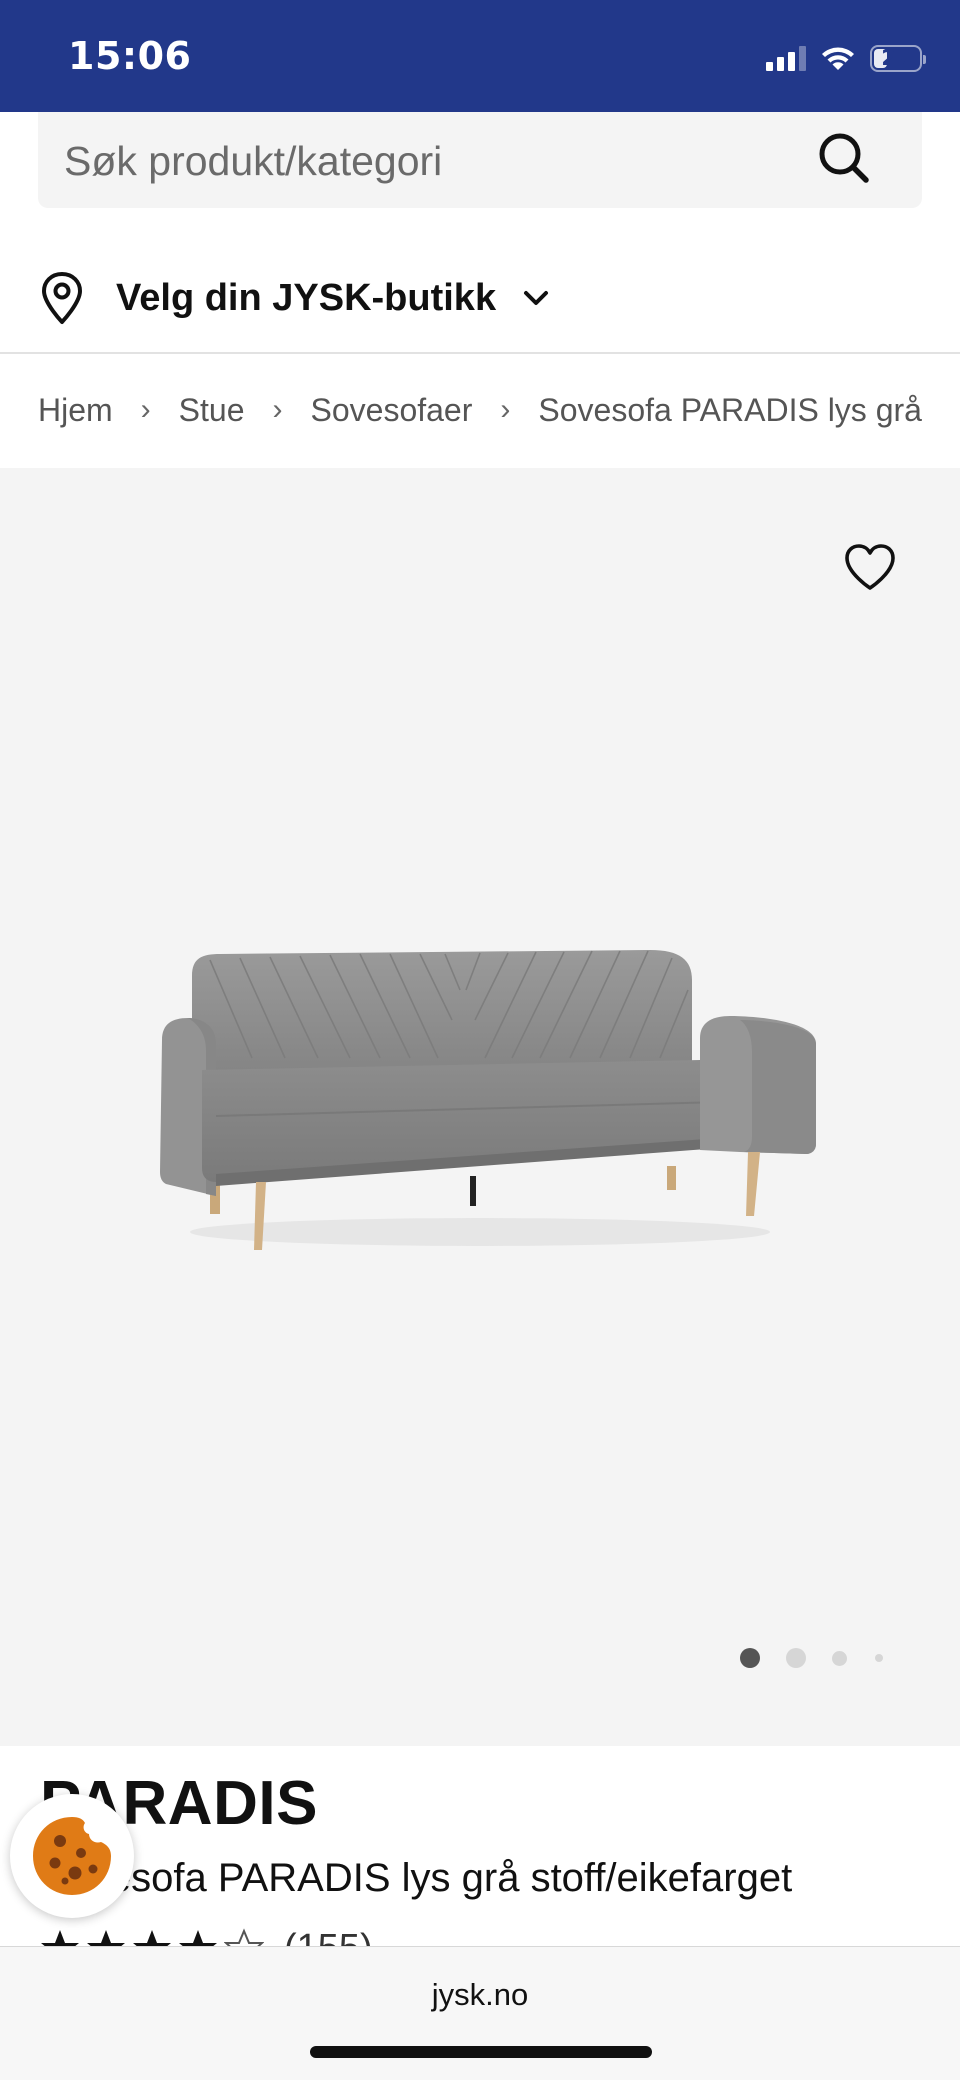  Describe the element at coordinates (480, 353) in the screenshot. I see `divider` at that location.